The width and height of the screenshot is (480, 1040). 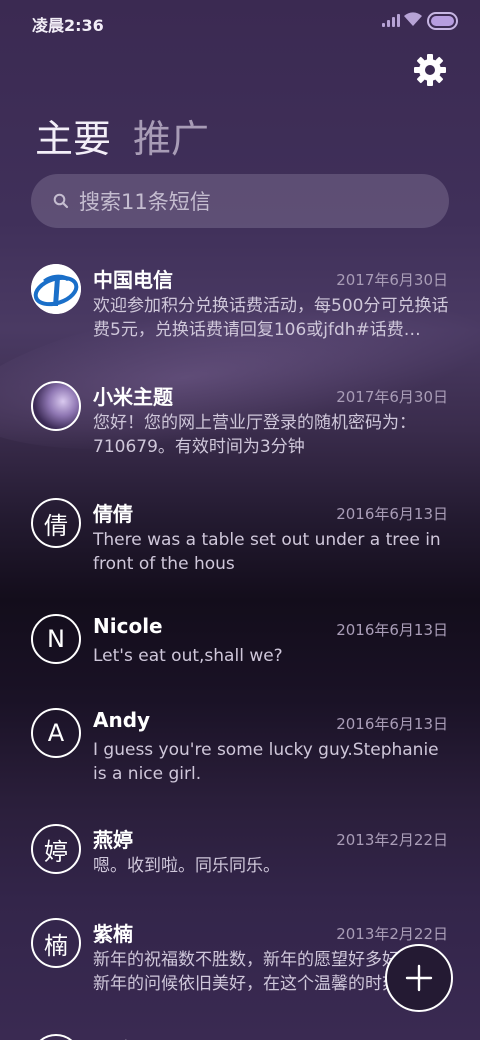 I want to click on contact-name: 倩倩, so click(x=113, y=514).